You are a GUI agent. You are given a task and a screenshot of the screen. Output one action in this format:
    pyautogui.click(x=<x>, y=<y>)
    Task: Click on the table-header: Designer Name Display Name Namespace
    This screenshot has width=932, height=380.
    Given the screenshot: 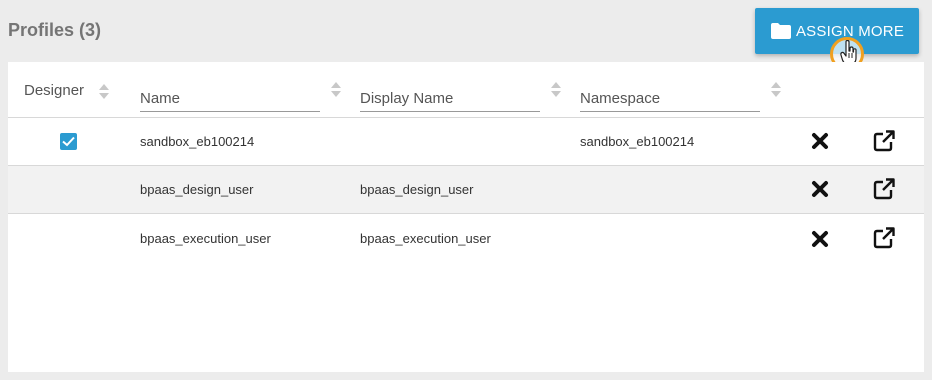 What is the action you would take?
    pyautogui.click(x=466, y=90)
    